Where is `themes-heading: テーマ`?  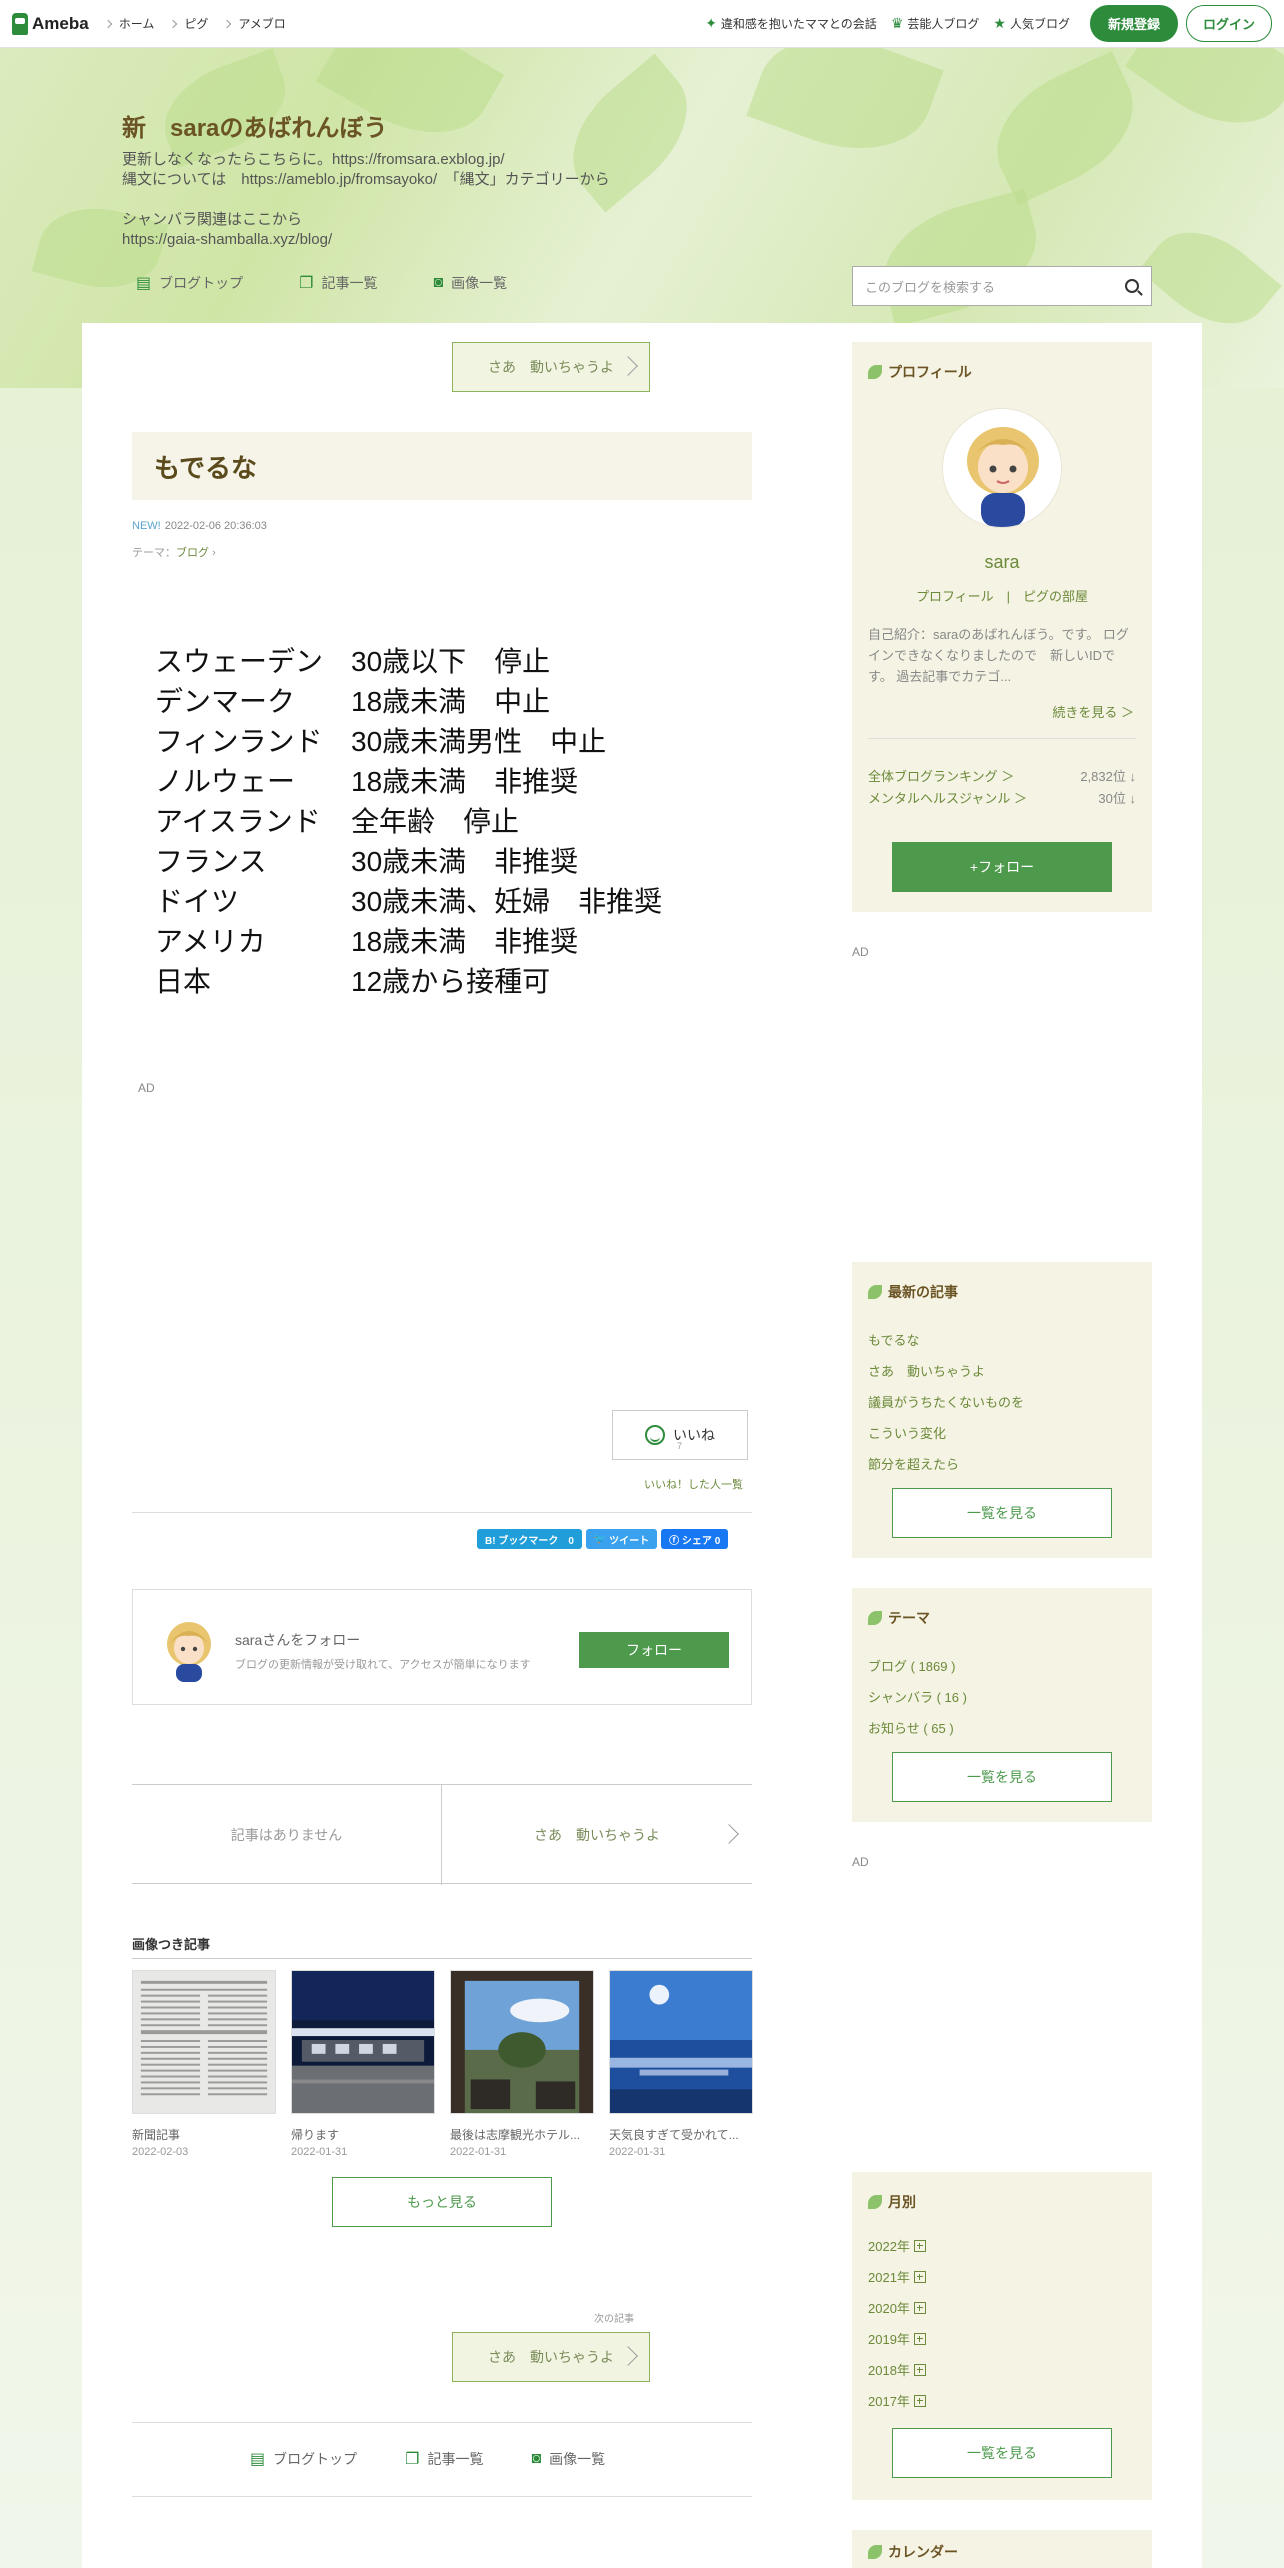
themes-heading: テーマ is located at coordinates (899, 1618).